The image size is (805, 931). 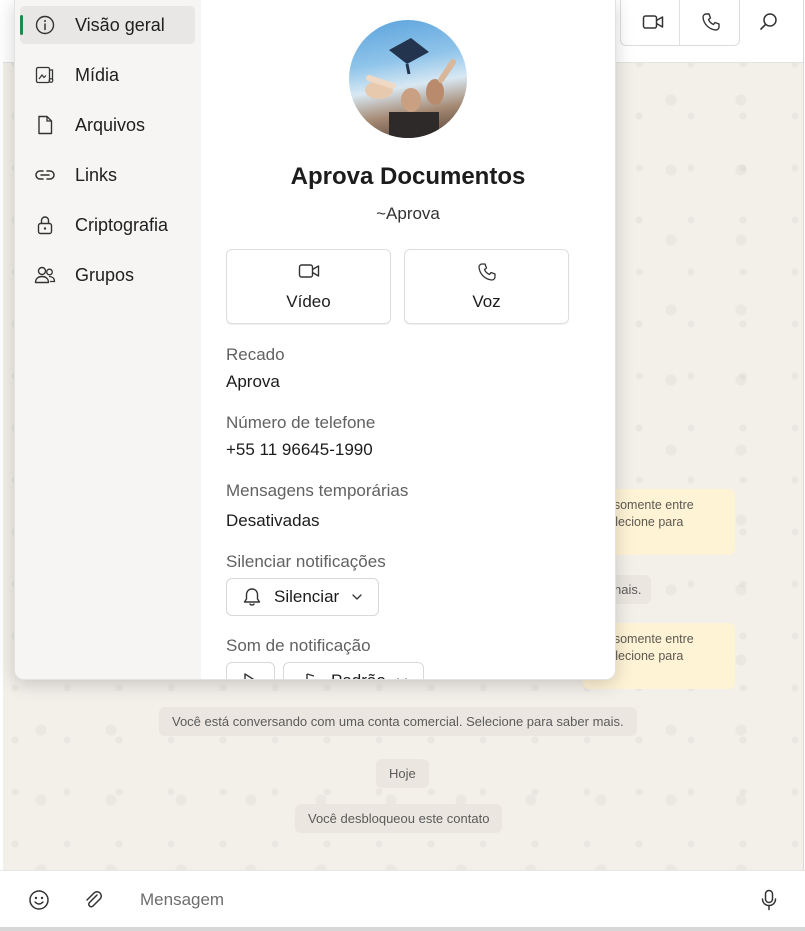 I want to click on video-call-label: Vídeo, so click(x=308, y=301).